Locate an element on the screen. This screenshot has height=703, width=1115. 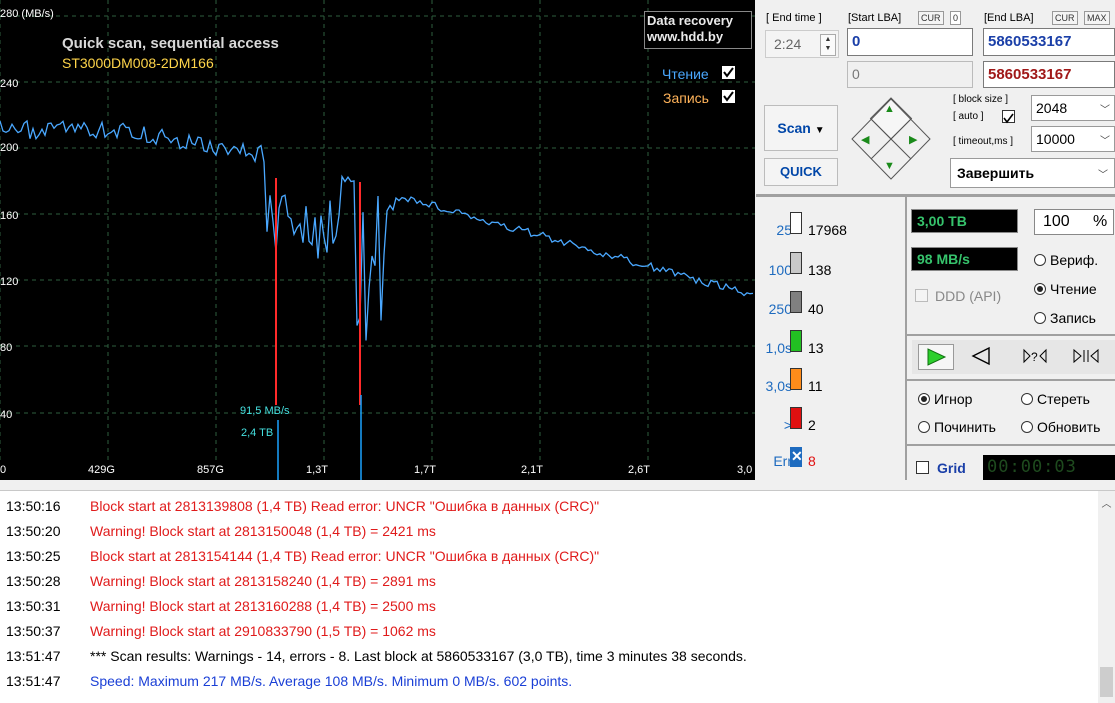
start-lba-readonly-value: 0 is located at coordinates (856, 74).